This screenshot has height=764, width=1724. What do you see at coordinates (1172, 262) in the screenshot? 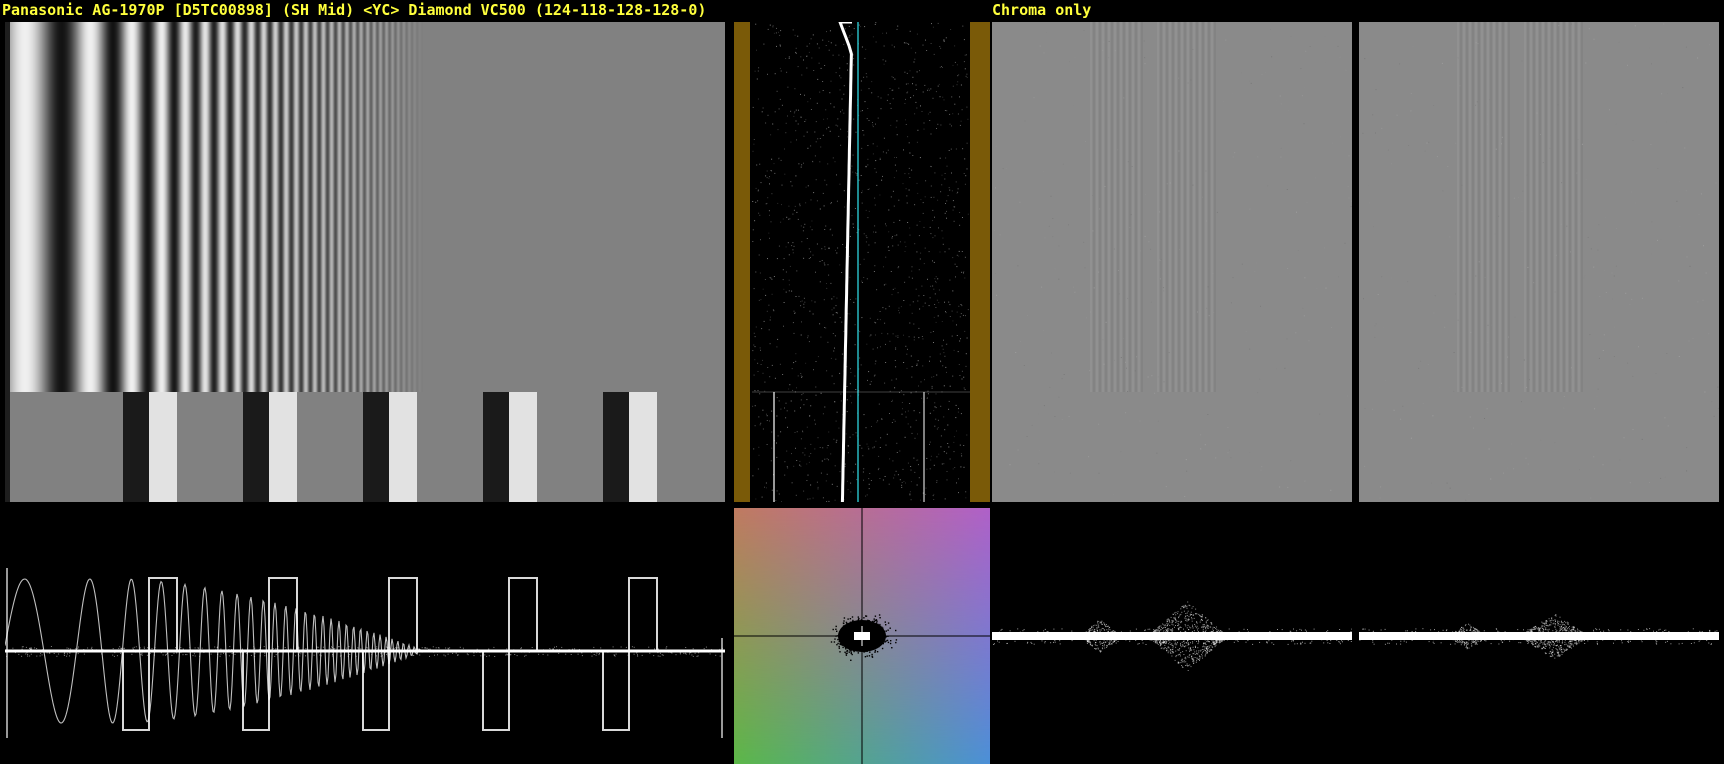
I see `chroma-frame-a` at bounding box center [1172, 262].